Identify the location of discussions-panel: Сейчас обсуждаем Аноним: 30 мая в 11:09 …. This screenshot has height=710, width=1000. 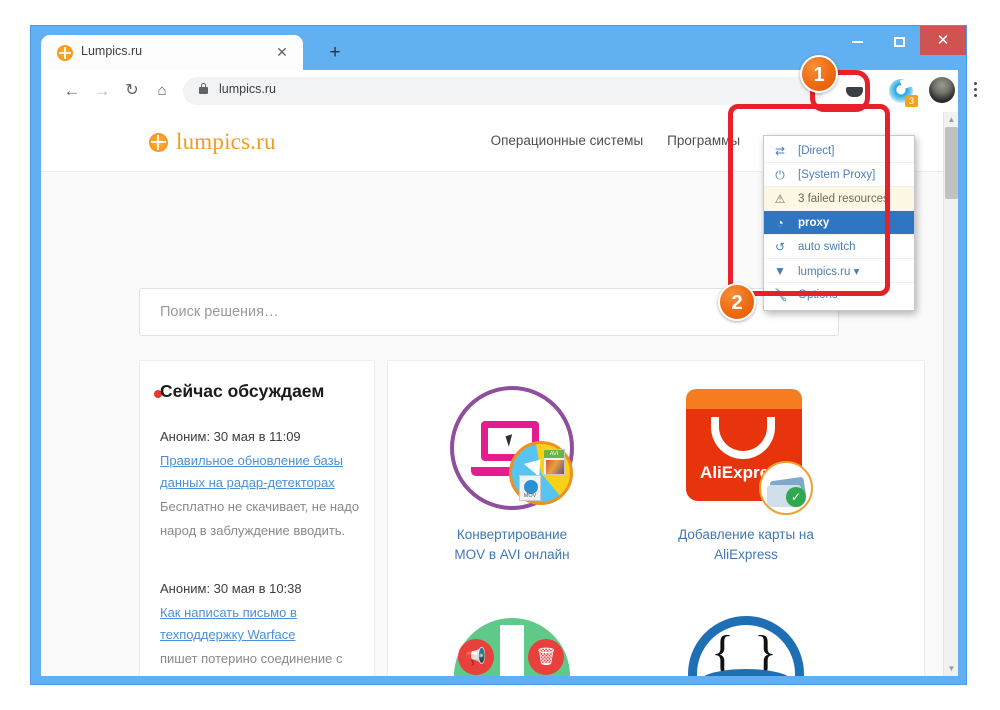
(257, 518).